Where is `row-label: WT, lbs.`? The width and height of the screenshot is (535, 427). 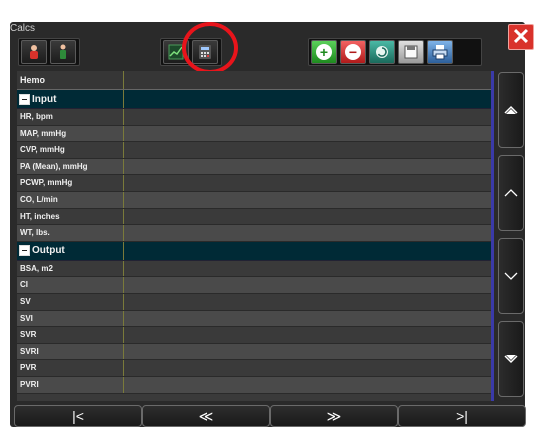 row-label: WT, lbs. is located at coordinates (70, 233).